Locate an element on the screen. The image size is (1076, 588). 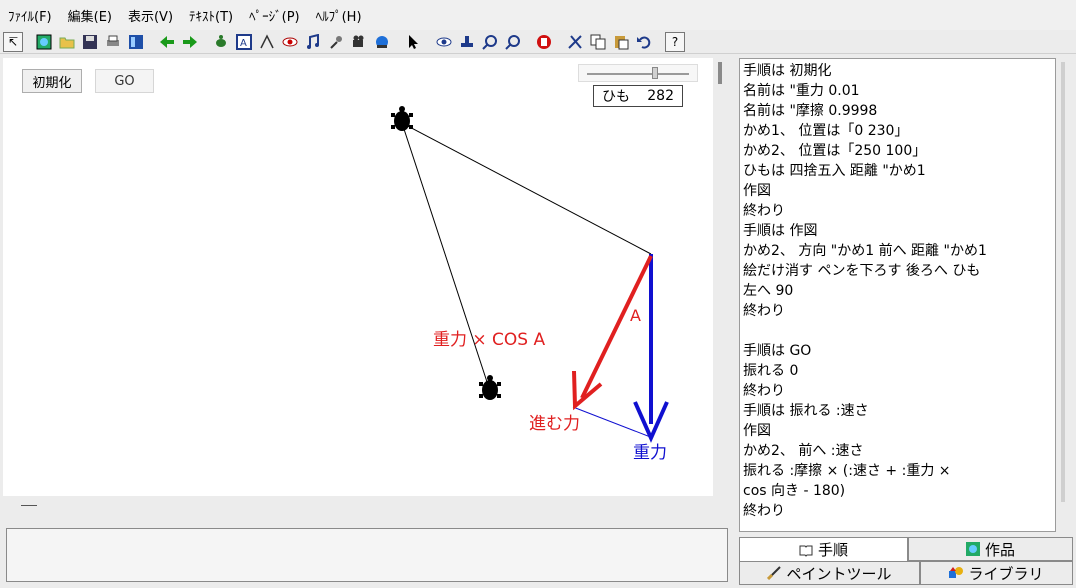
menu-edit: 編集(E) is located at coordinates (90, 15).